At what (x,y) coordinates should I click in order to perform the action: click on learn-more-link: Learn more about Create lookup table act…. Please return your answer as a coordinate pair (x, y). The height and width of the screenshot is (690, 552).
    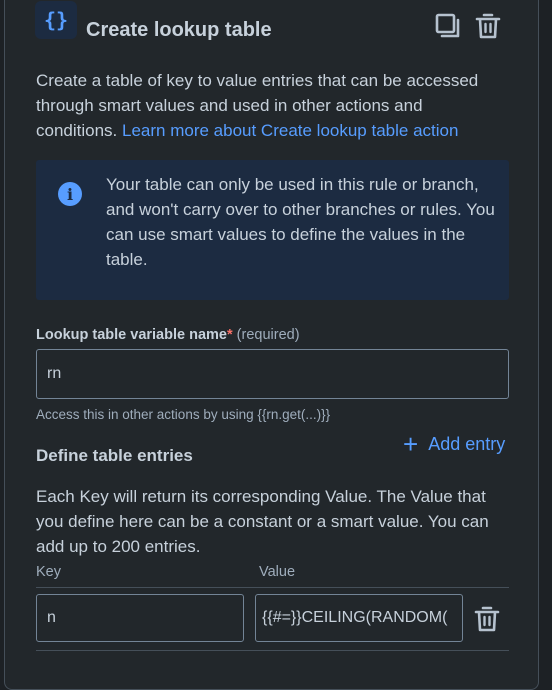
    Looking at the image, I should click on (290, 130).